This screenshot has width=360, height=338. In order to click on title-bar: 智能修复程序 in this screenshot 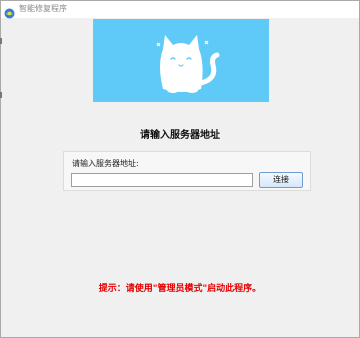, I will do `click(180, 10)`.